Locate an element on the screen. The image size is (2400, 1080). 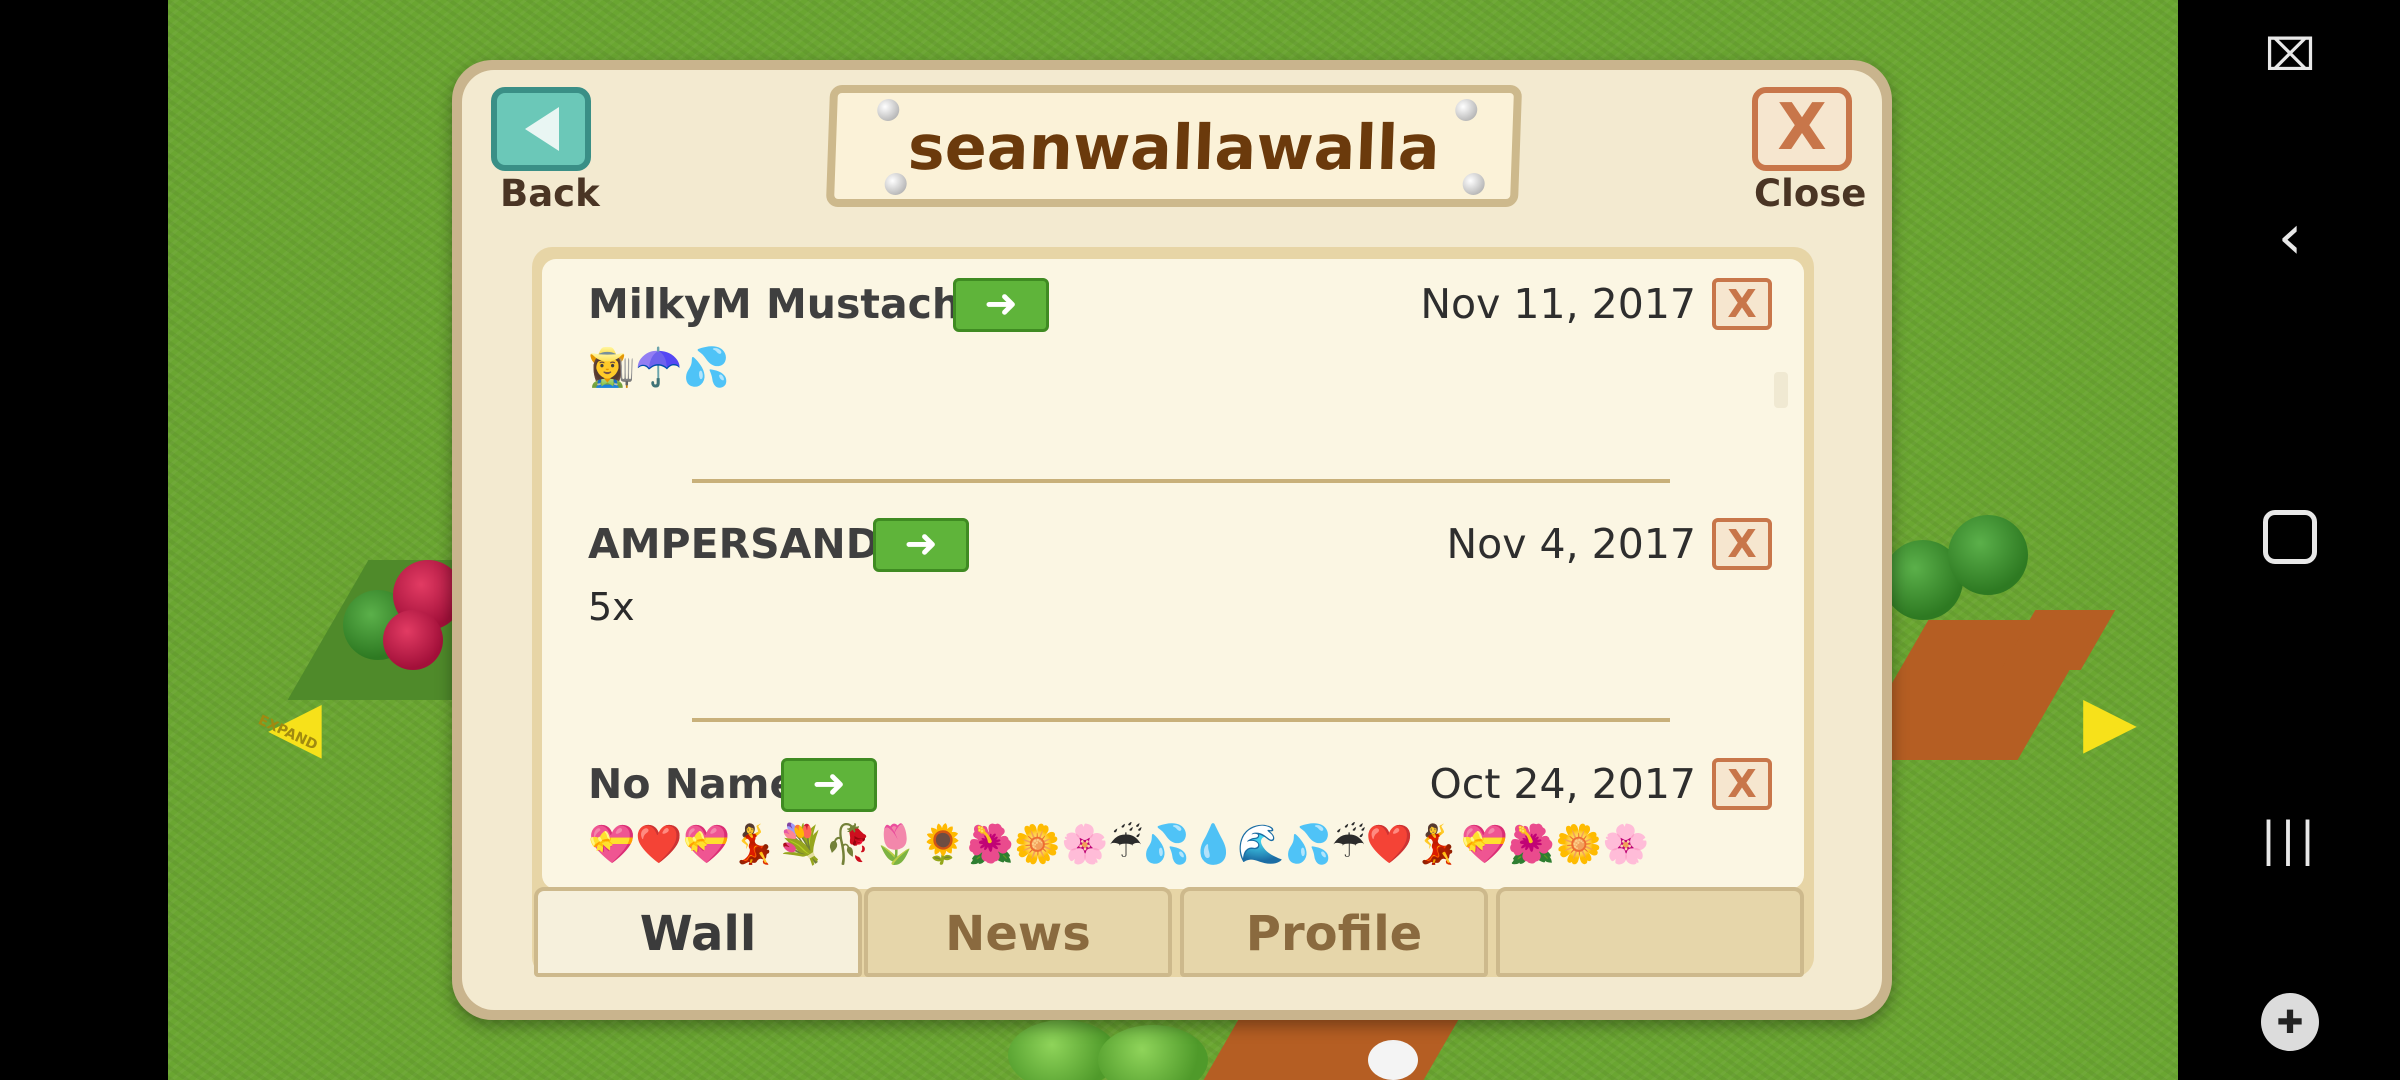
expand-arrow-right: ▶ is located at coordinates (2110, 721).